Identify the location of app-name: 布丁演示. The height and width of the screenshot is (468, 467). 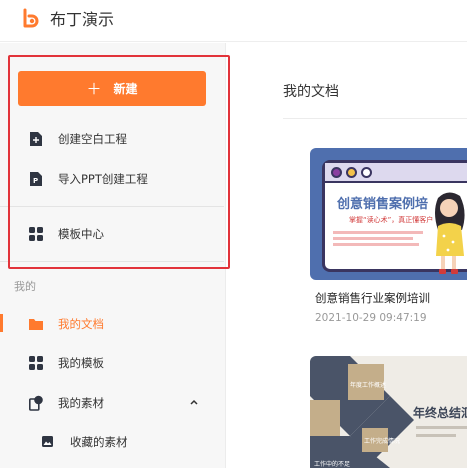
(82, 19).